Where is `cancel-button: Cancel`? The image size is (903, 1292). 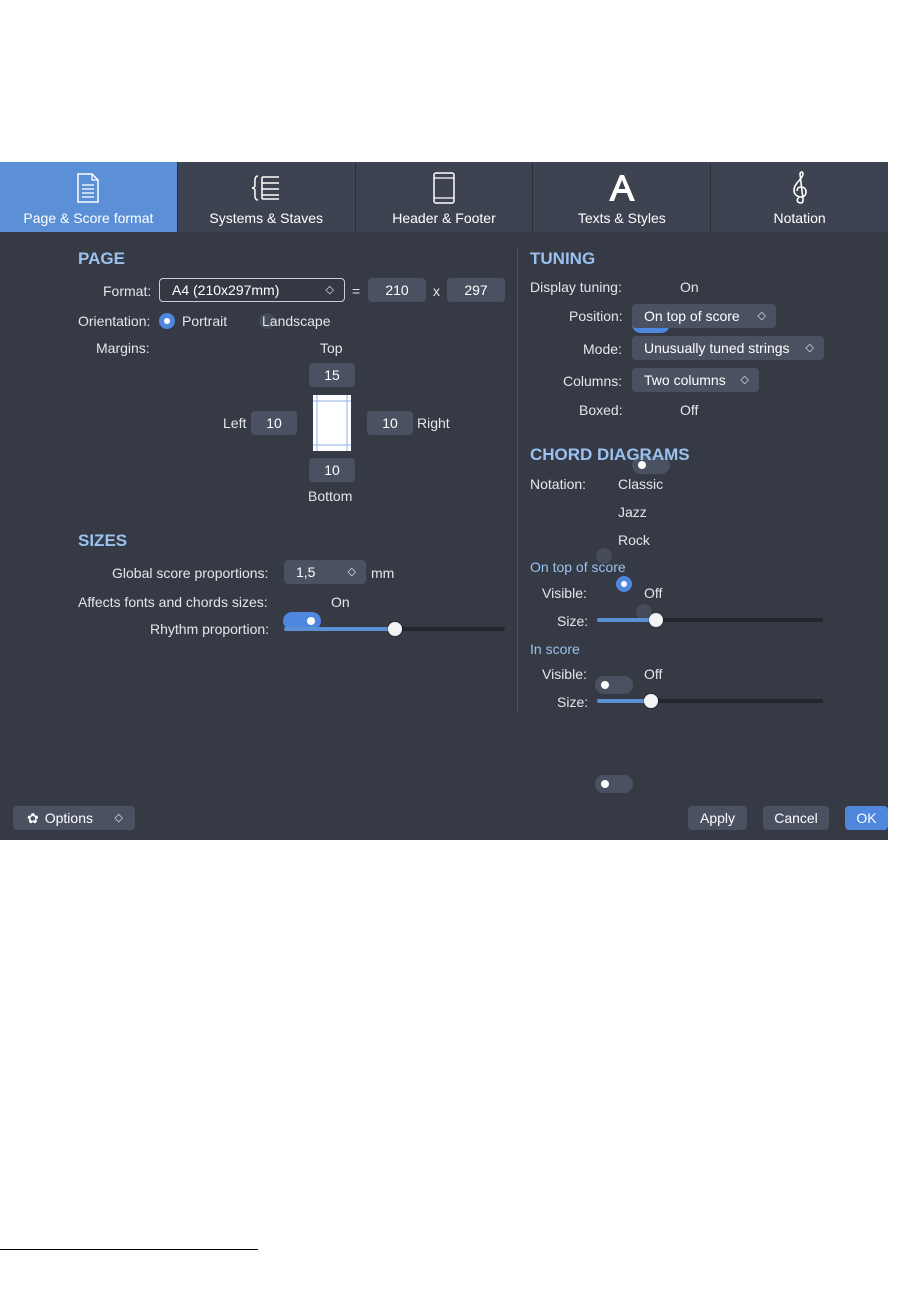
cancel-button: Cancel is located at coordinates (796, 818).